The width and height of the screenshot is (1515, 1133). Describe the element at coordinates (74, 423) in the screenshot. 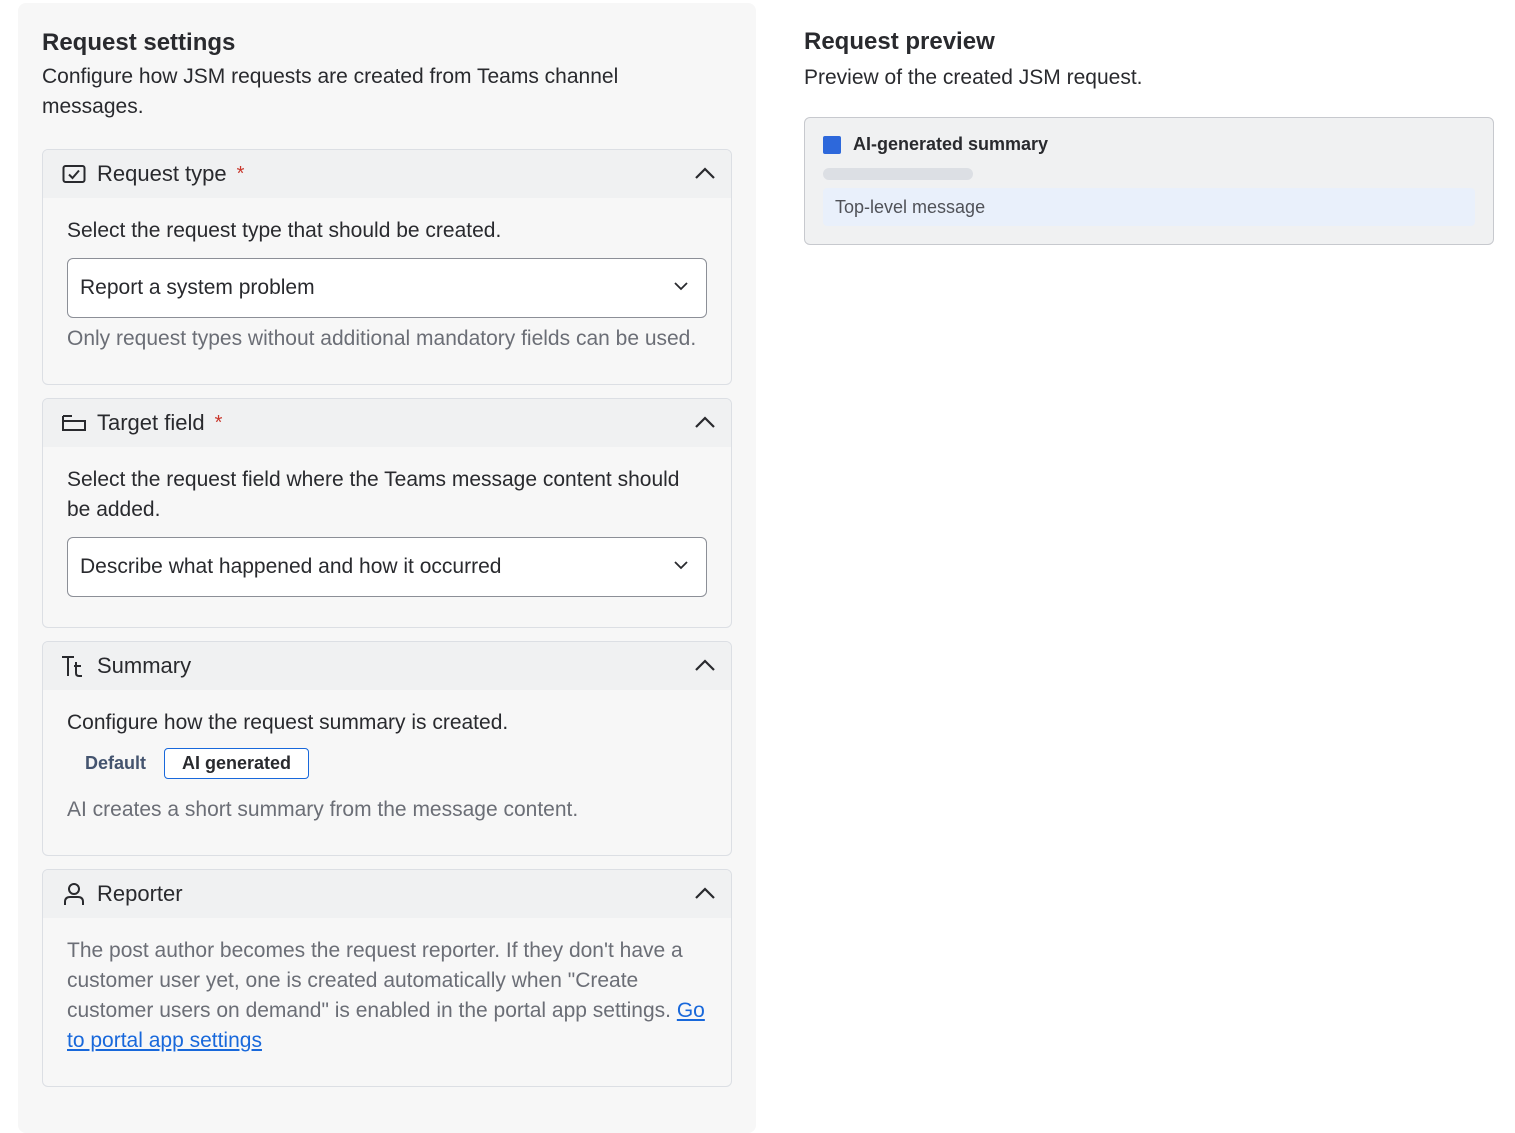

I see `field-icon` at that location.